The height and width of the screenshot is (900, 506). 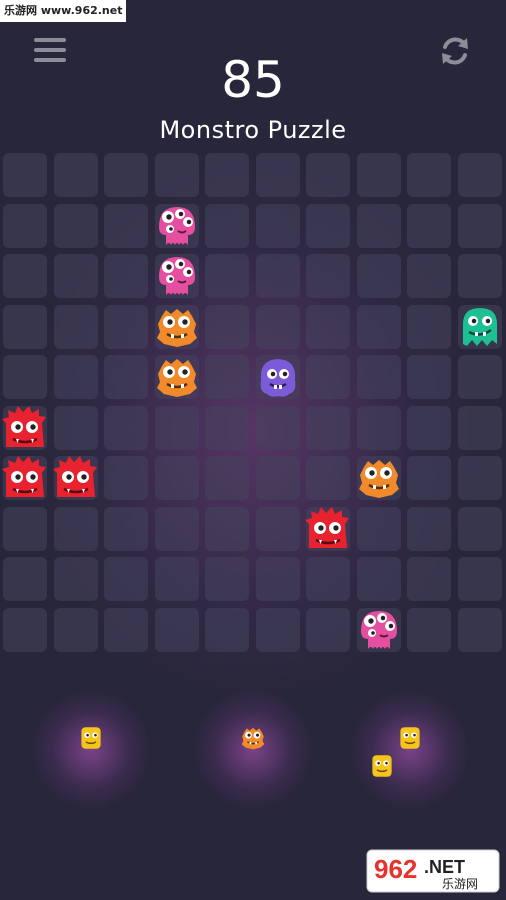 I want to click on yellow-blob-piece, so click(x=410, y=738).